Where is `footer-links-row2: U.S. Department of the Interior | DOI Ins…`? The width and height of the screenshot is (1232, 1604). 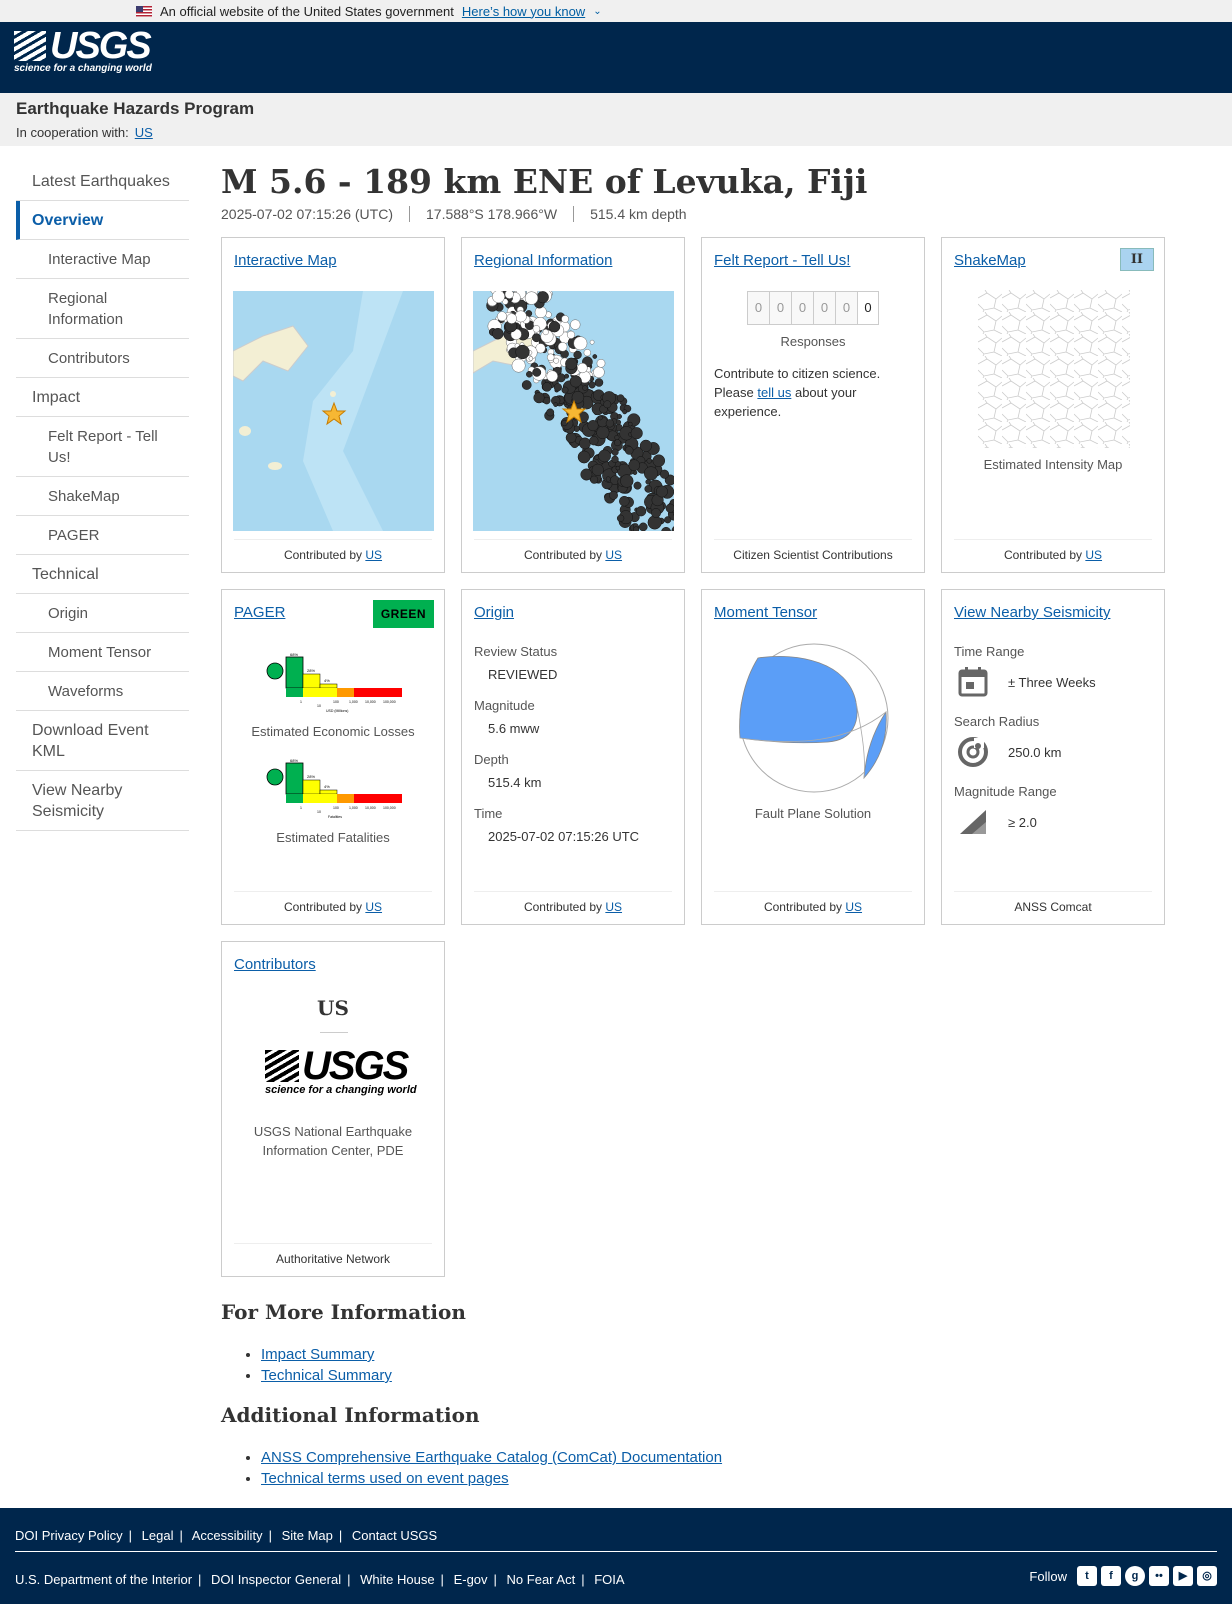
footer-links-row2: U.S. Department of the Interior | DOI Ins… is located at coordinates (320, 1579).